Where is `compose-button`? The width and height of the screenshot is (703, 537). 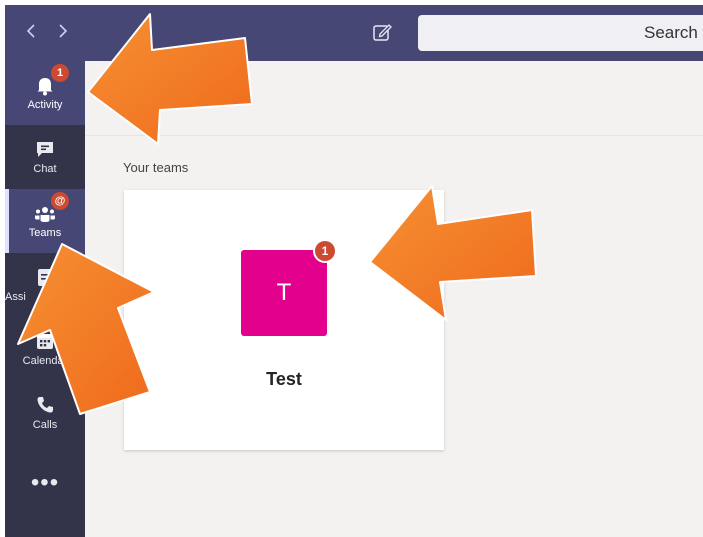 compose-button is located at coordinates (382, 32).